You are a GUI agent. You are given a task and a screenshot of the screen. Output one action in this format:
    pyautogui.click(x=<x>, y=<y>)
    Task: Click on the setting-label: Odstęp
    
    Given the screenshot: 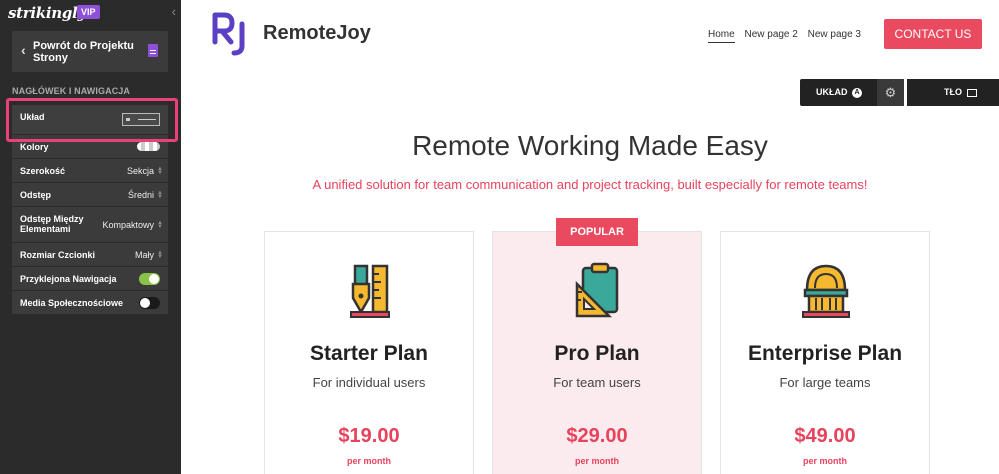 What is the action you would take?
    pyautogui.click(x=36, y=195)
    